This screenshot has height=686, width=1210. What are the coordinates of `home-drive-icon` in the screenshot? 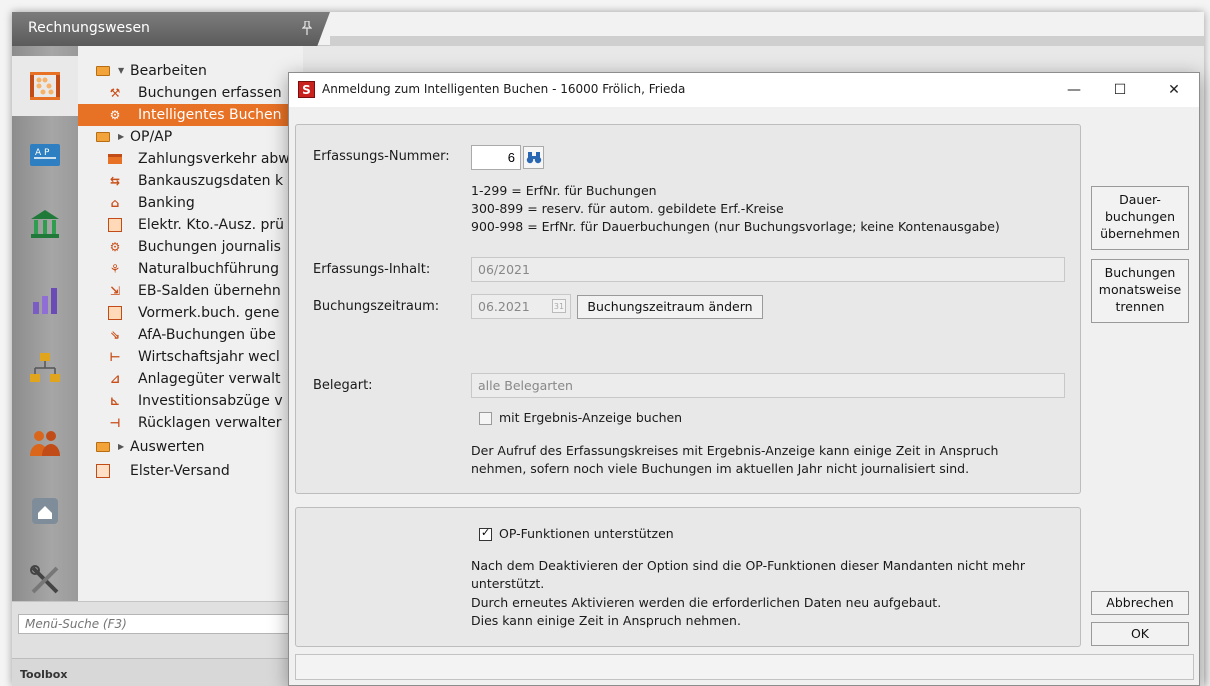 It's located at (45, 511).